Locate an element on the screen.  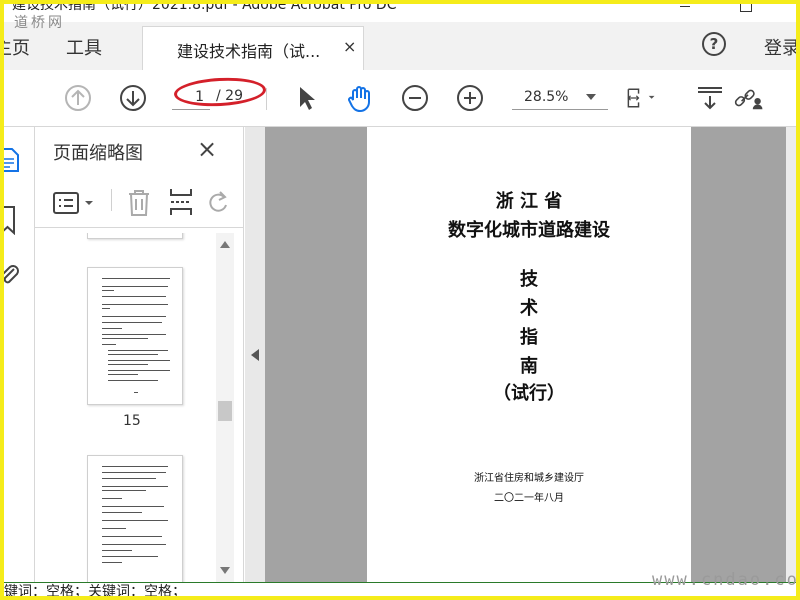
trash-icon is located at coordinates (139, 203).